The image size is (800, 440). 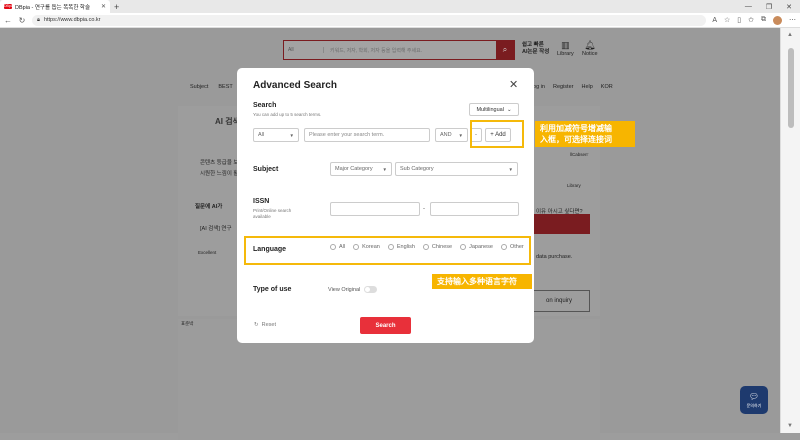 What do you see at coordinates (456, 169) in the screenshot?
I see `sub-category-select: Sub Category ▼` at bounding box center [456, 169].